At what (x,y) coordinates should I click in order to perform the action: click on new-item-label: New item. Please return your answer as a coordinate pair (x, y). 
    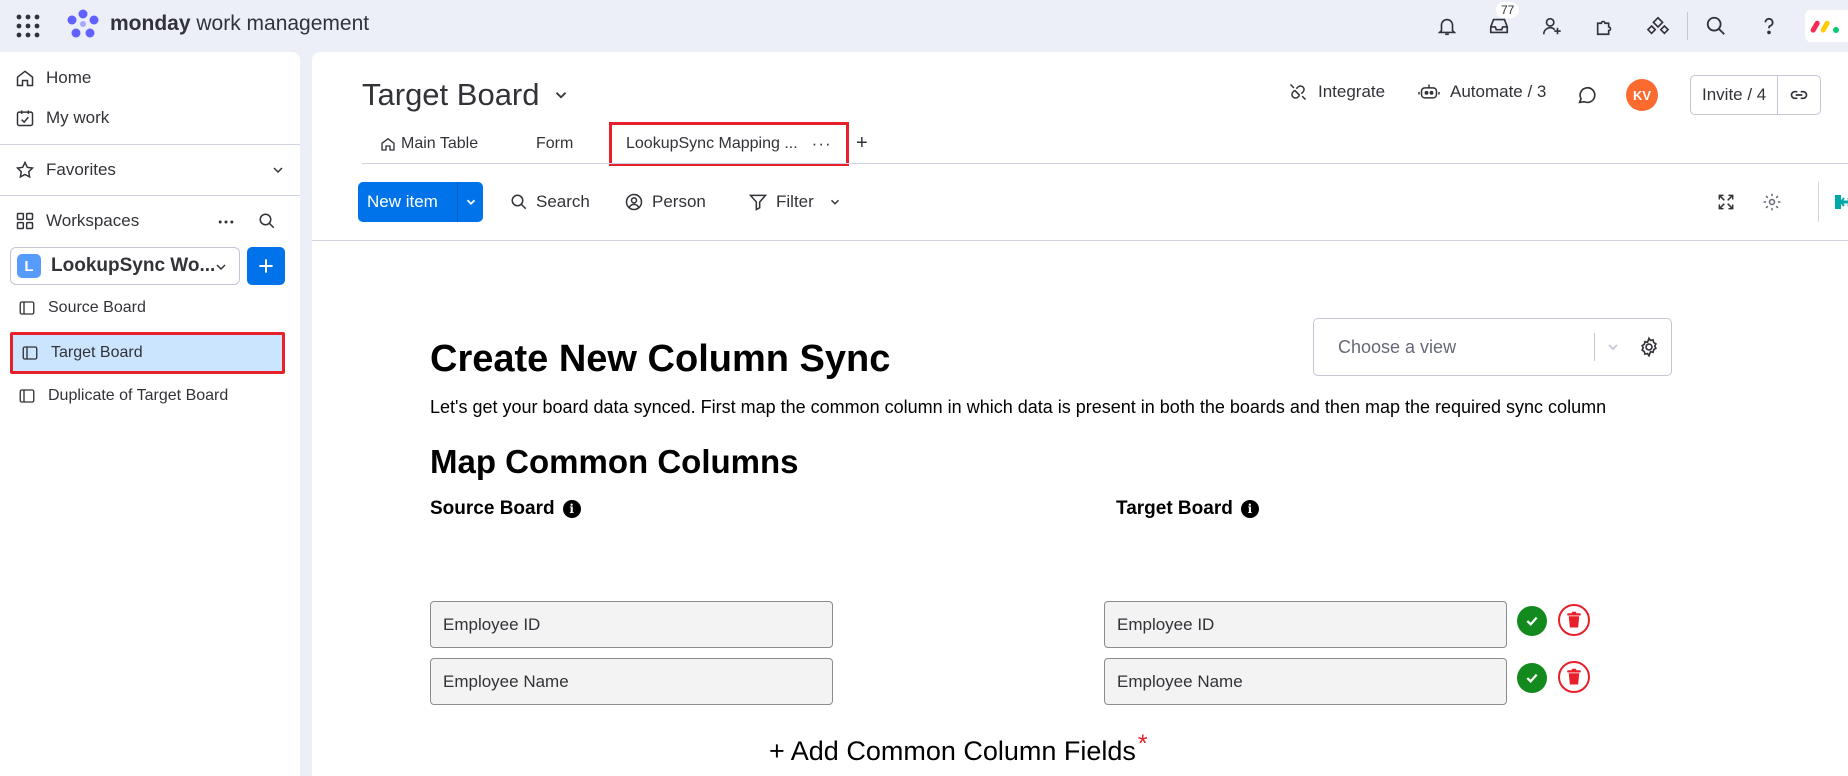
    Looking at the image, I should click on (402, 201).